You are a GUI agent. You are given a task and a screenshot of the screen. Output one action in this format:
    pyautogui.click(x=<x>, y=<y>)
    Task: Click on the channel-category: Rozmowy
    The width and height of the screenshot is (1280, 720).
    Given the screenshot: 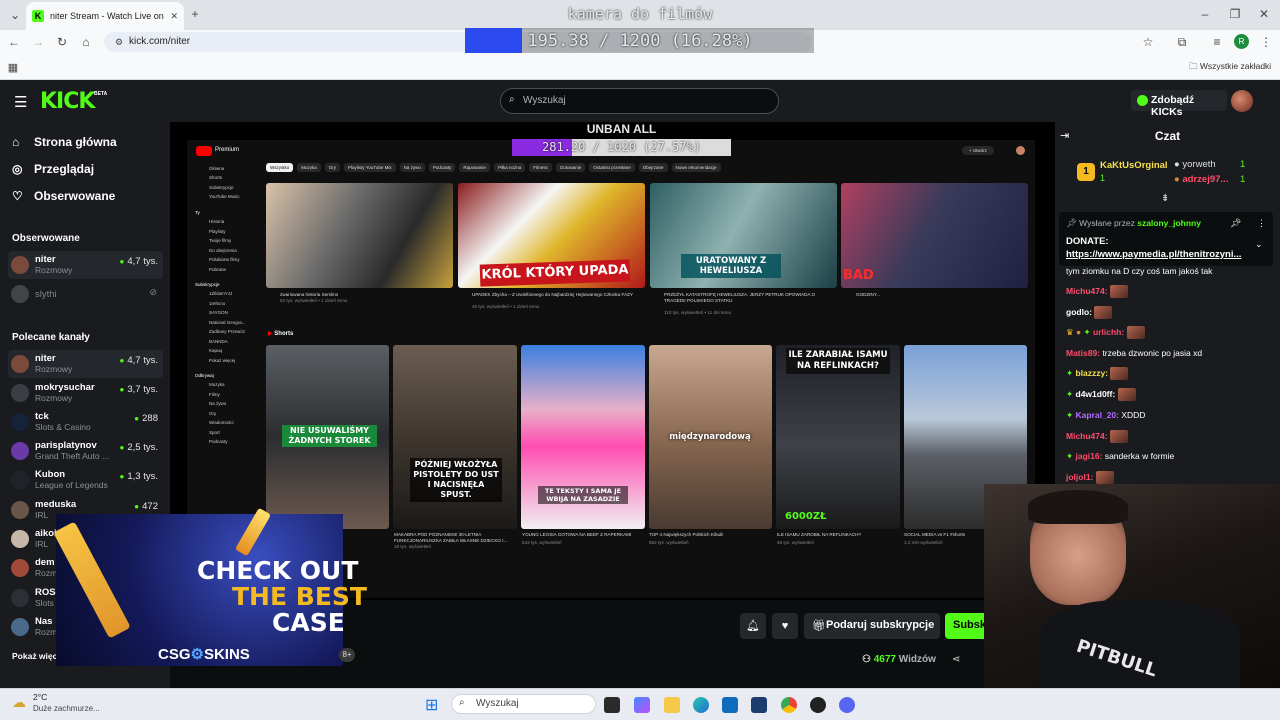 What is the action you would take?
    pyautogui.click(x=54, y=270)
    